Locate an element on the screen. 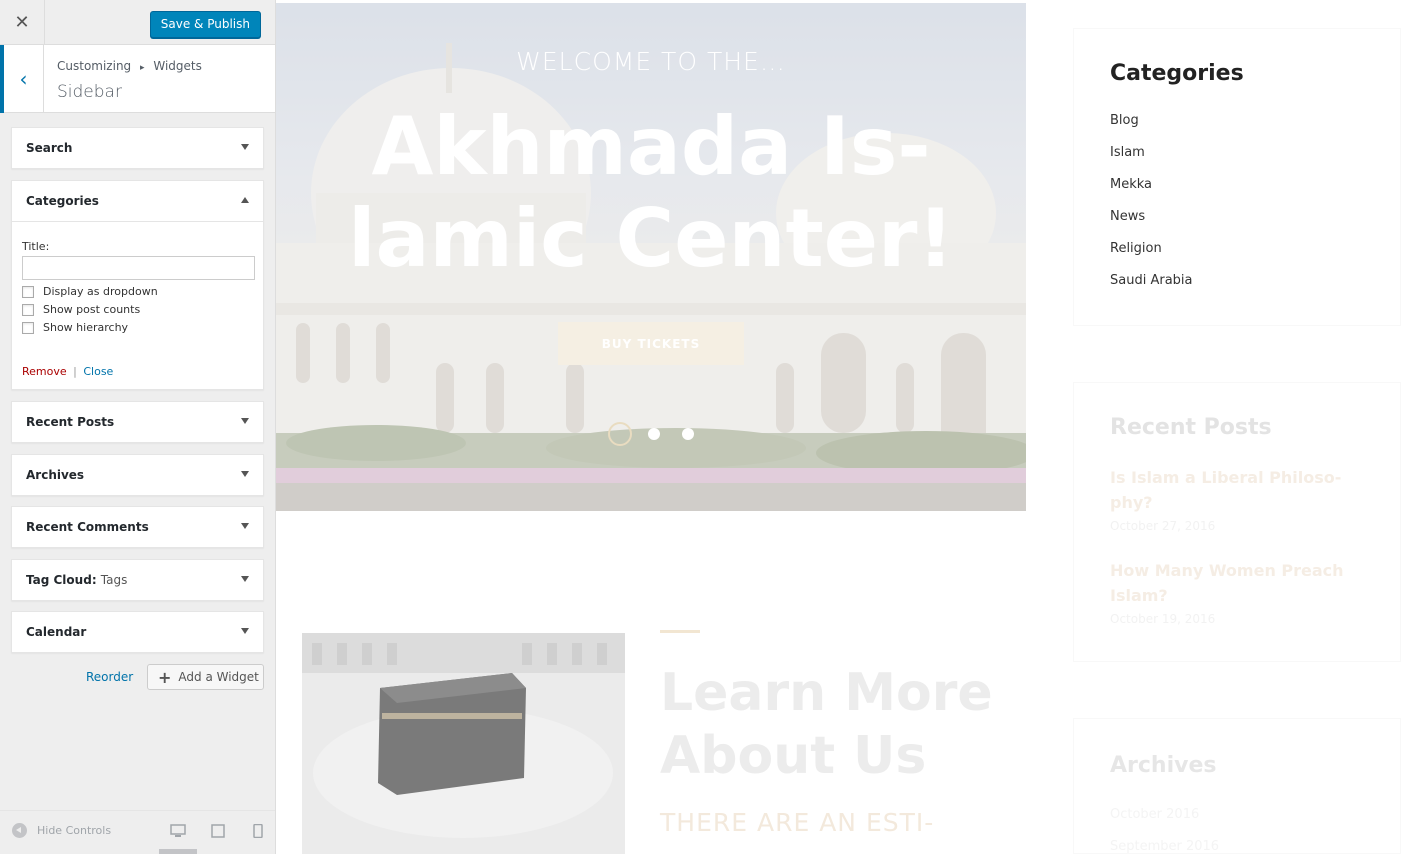 Image resolution: width=1419 pixels, height=854 pixels. option-label: Show post counts is located at coordinates (92, 309).